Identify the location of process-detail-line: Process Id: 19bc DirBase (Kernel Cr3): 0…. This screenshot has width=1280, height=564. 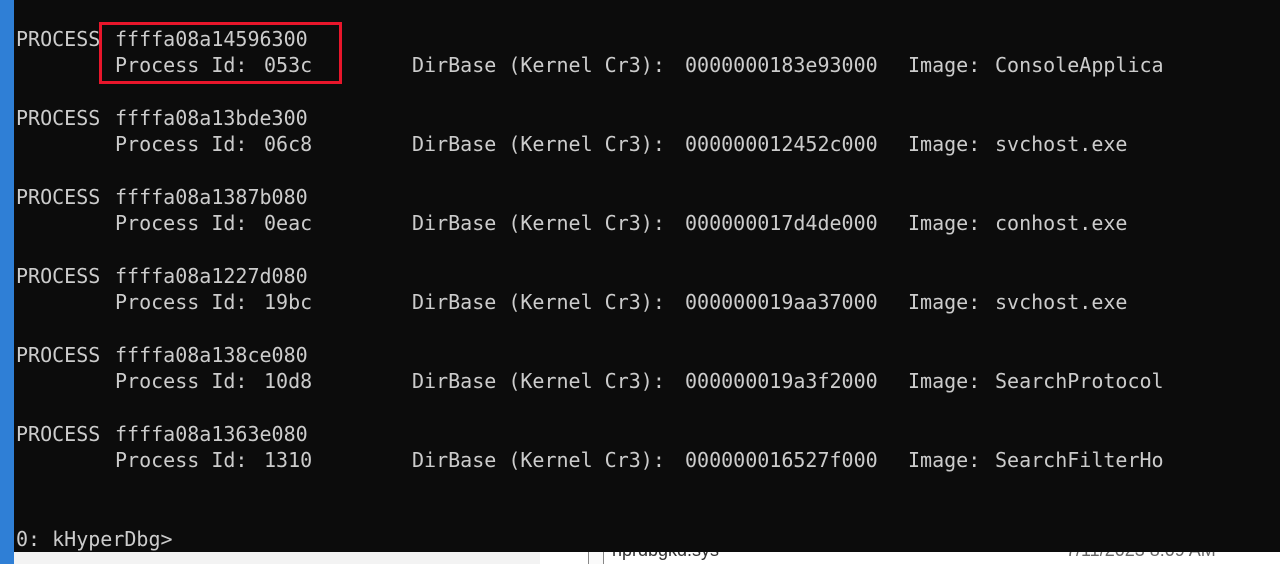
(571, 302).